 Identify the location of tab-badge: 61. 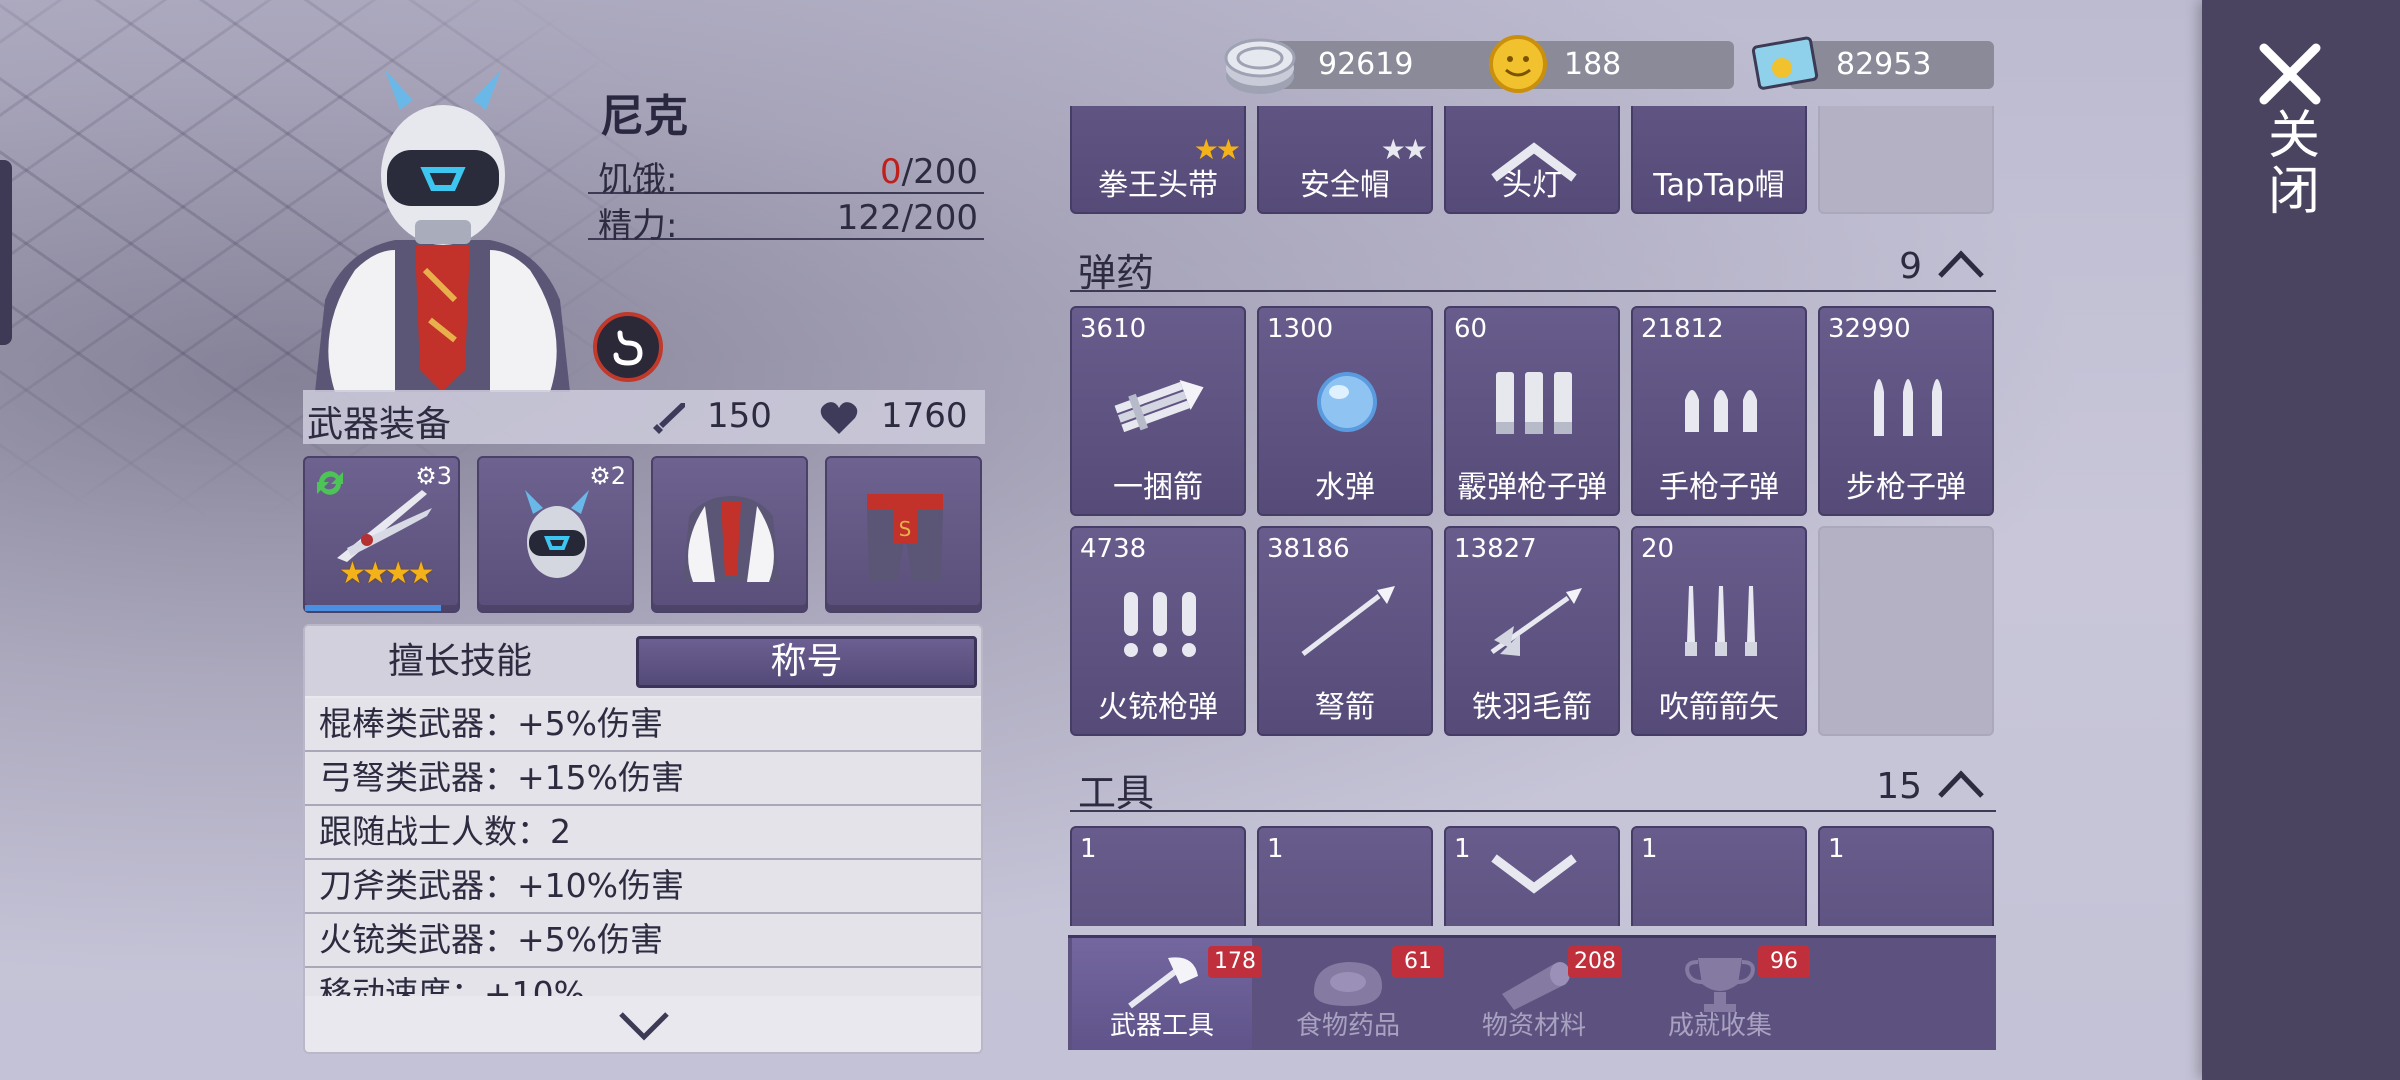
(1418, 962).